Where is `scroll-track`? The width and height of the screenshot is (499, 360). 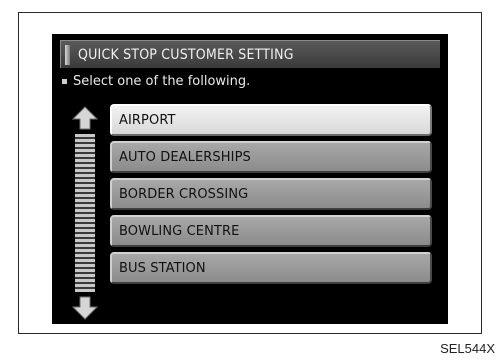
scroll-track is located at coordinates (85, 213).